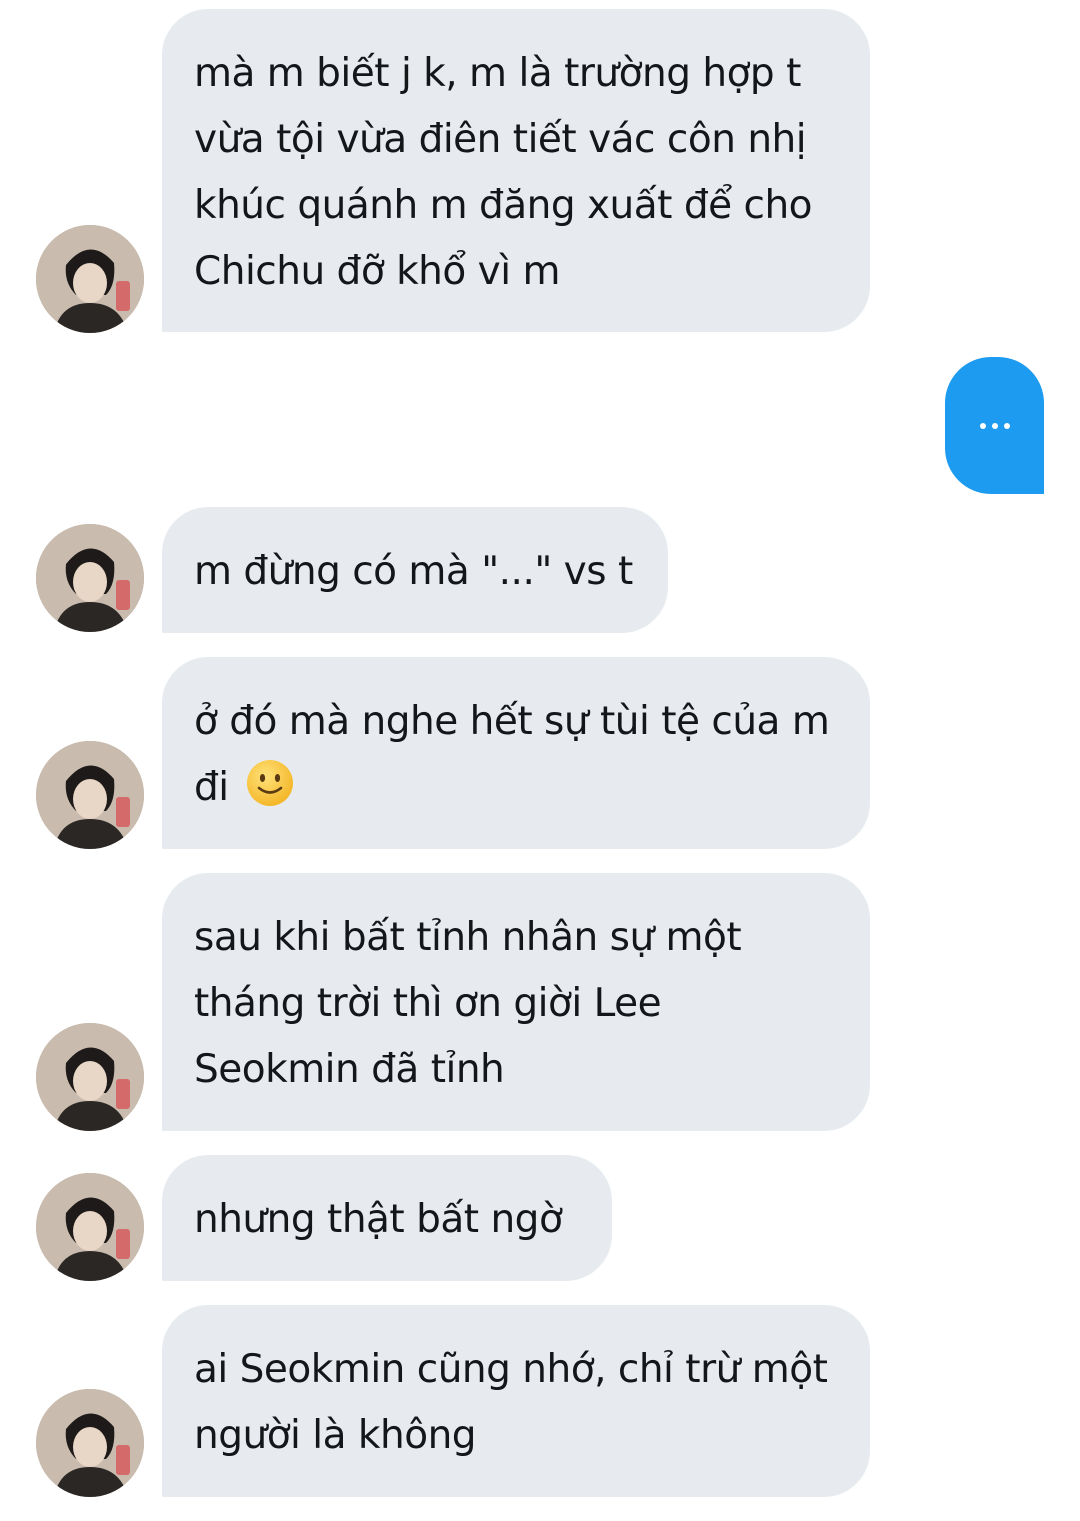 This screenshot has height=1521, width=1080. I want to click on ellipsis-icon, so click(994, 425).